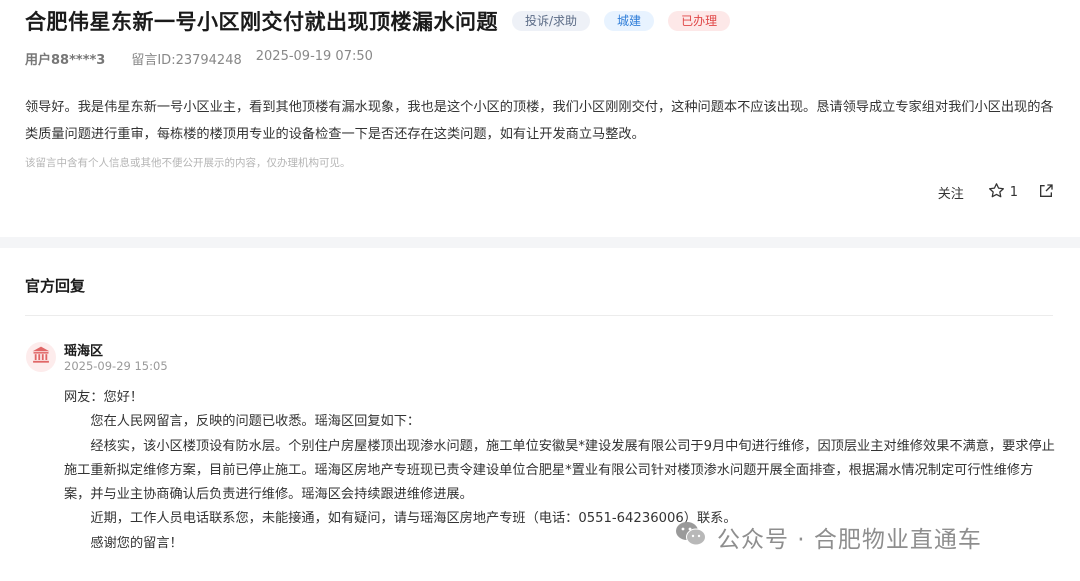 This screenshot has width=1080, height=581. I want to click on message-actions: 关注 1, so click(996, 192).